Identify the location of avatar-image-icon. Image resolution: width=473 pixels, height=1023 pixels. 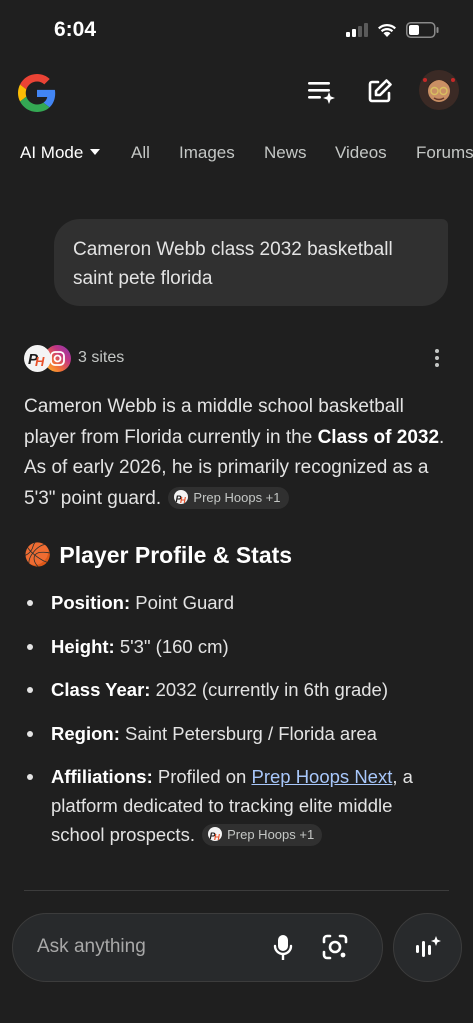
(439, 90).